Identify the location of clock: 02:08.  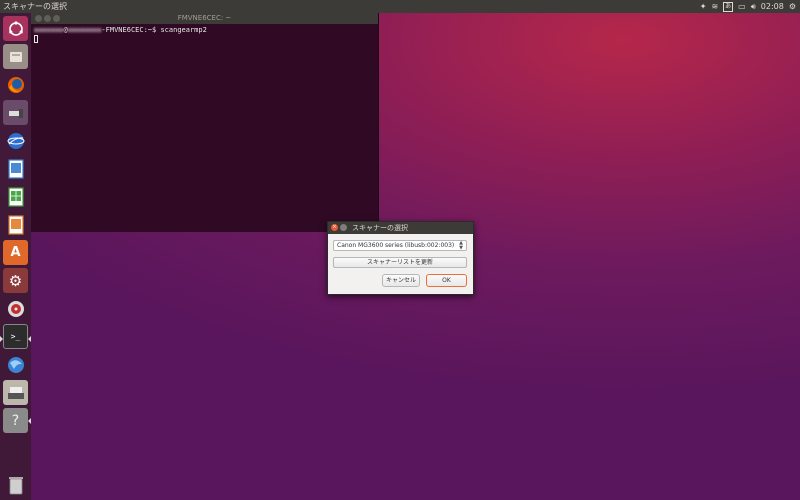
(772, 6).